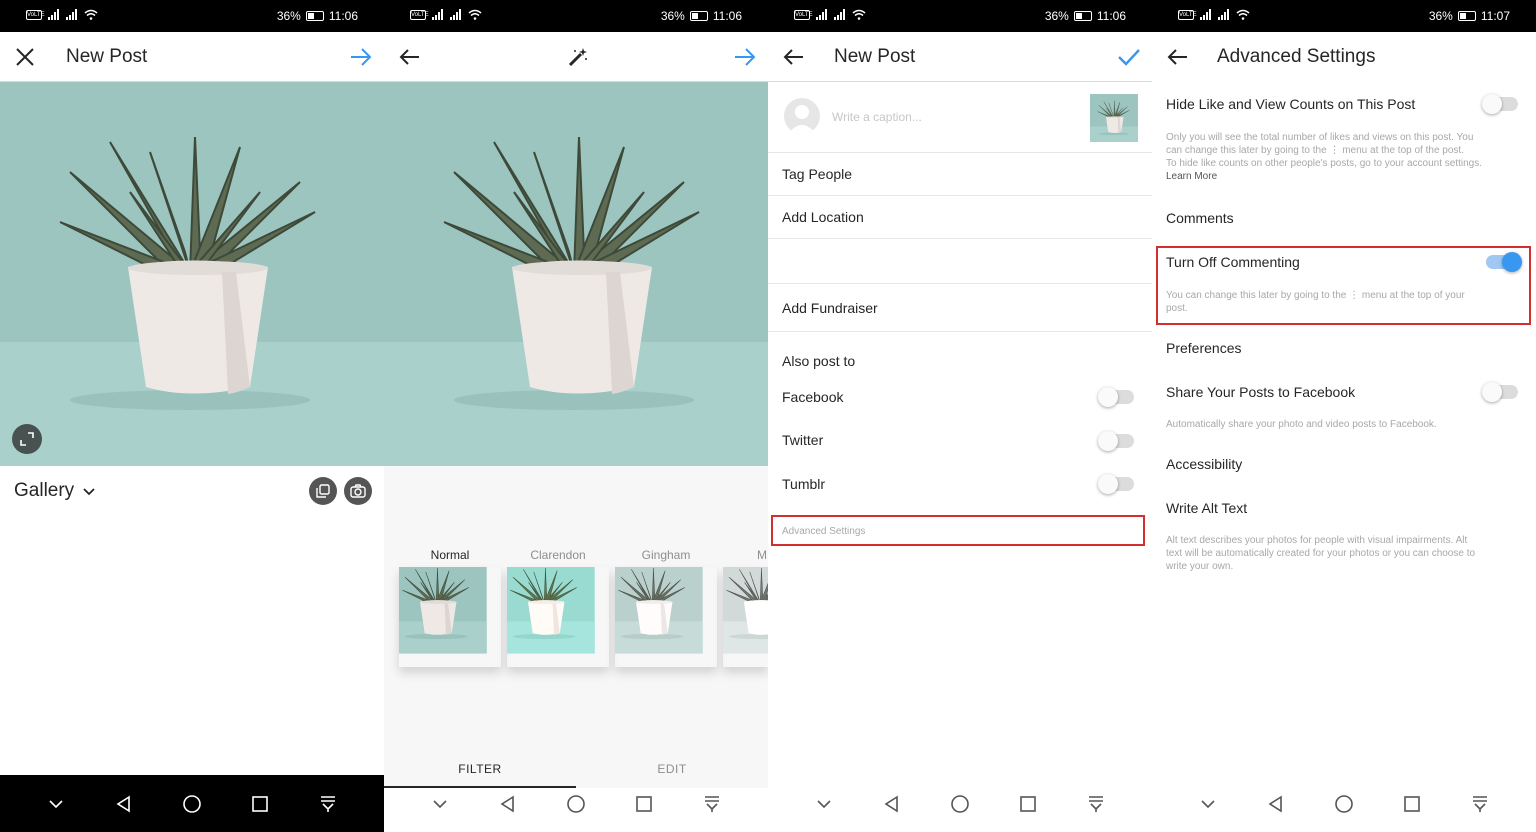 The width and height of the screenshot is (1536, 832). What do you see at coordinates (830, 308) in the screenshot?
I see `add-fundraiser-label: Add Fundraiser` at bounding box center [830, 308].